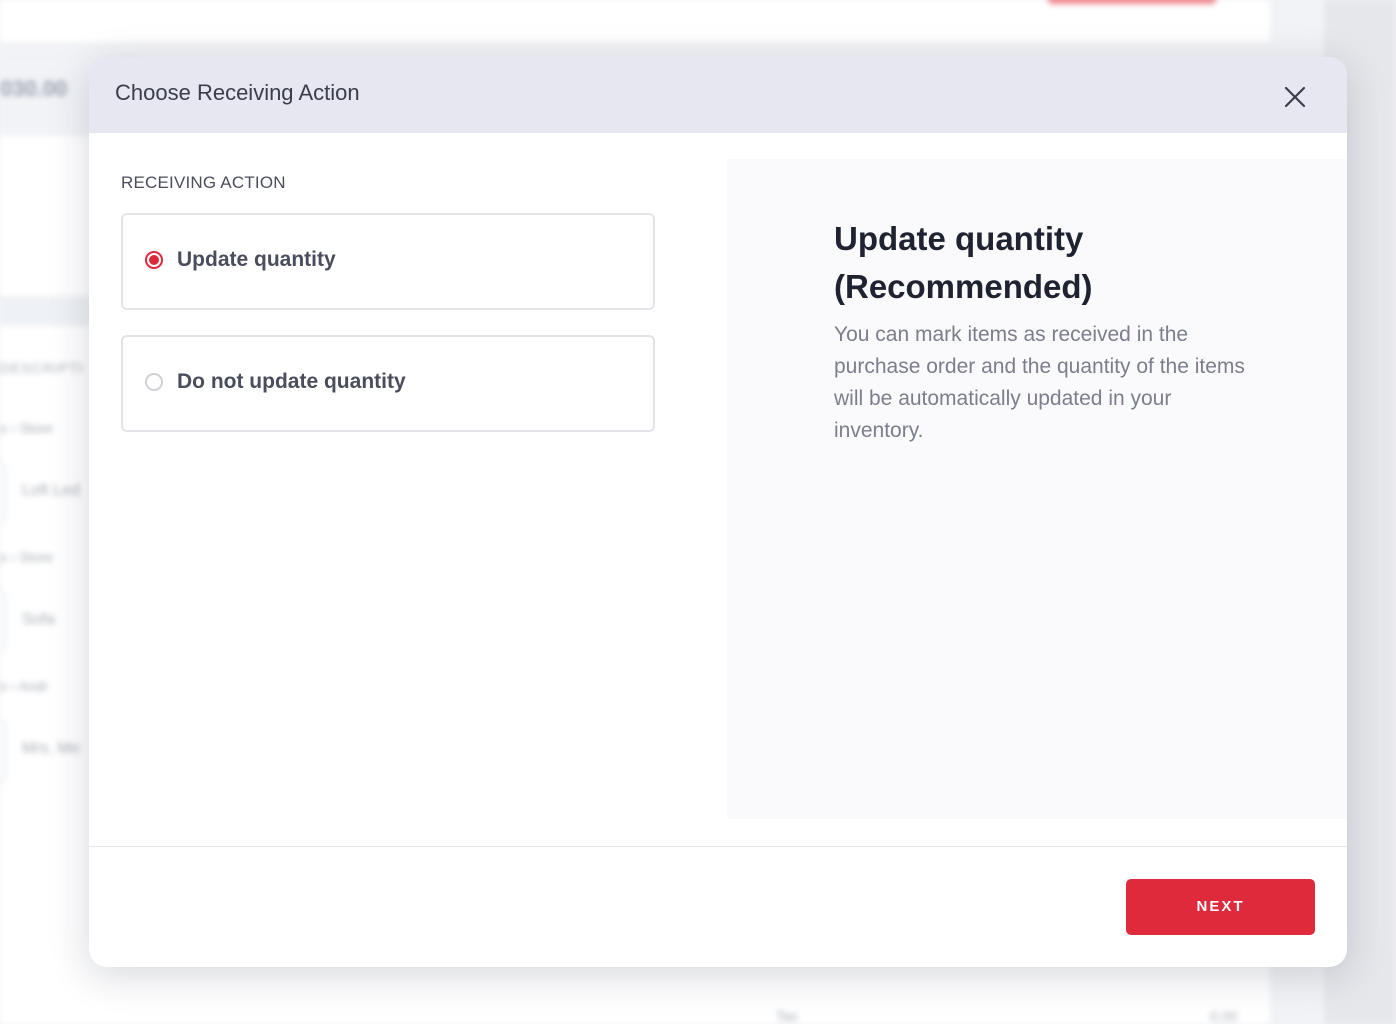  What do you see at coordinates (635, 21) in the screenshot?
I see `background-top-card` at bounding box center [635, 21].